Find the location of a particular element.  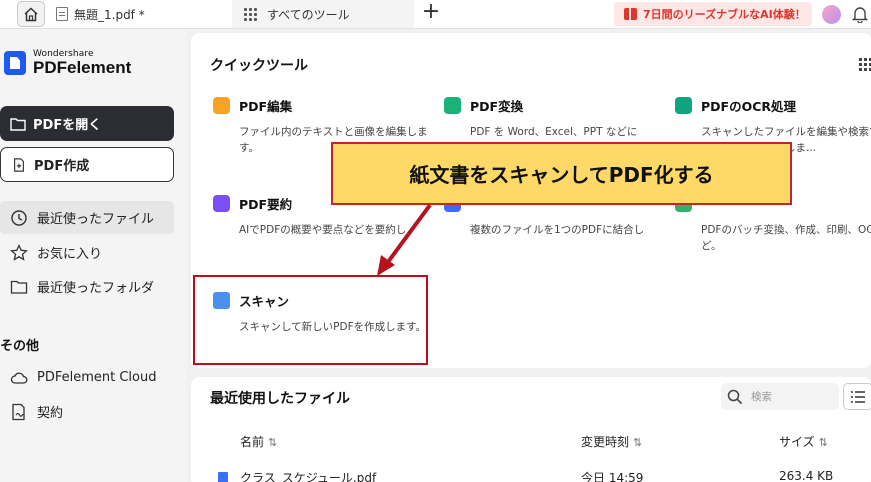

tool-pdf-convert: PDF変換 PDF を Word、Excel、PPT などに is located at coordinates (556, 117).